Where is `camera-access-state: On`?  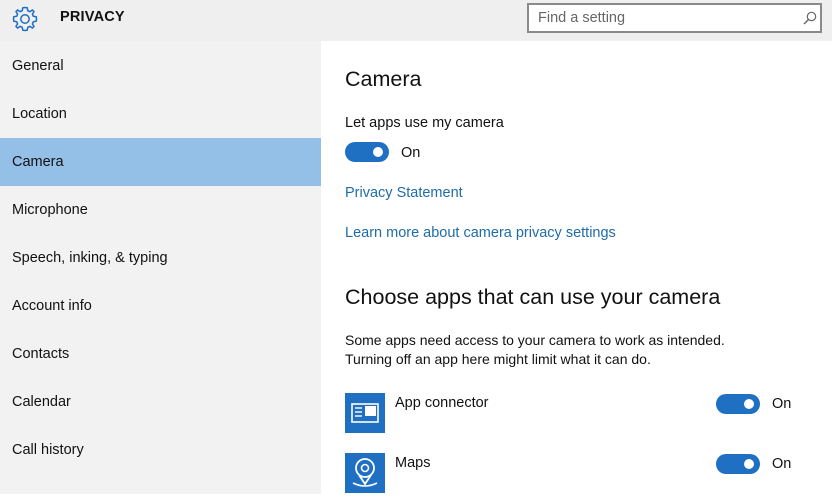 camera-access-state: On is located at coordinates (411, 153).